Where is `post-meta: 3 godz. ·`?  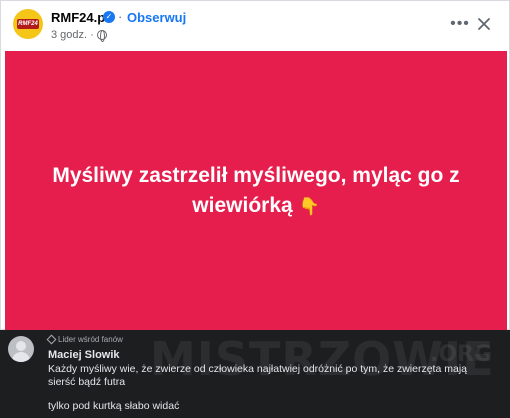
post-meta: 3 godz. · is located at coordinates (79, 35).